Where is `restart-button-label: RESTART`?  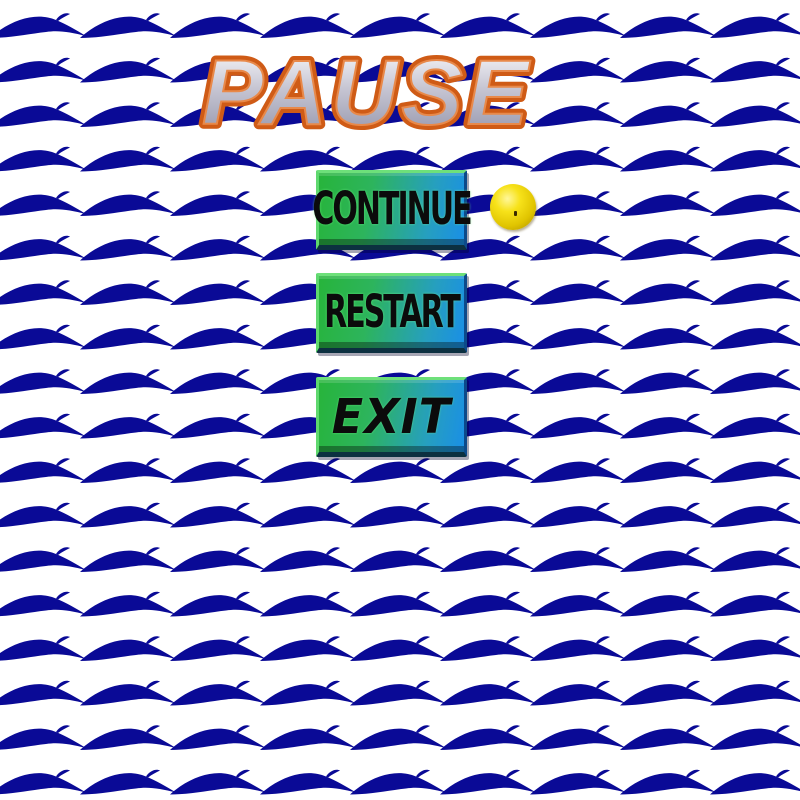
restart-button-label: RESTART is located at coordinates (392, 312).